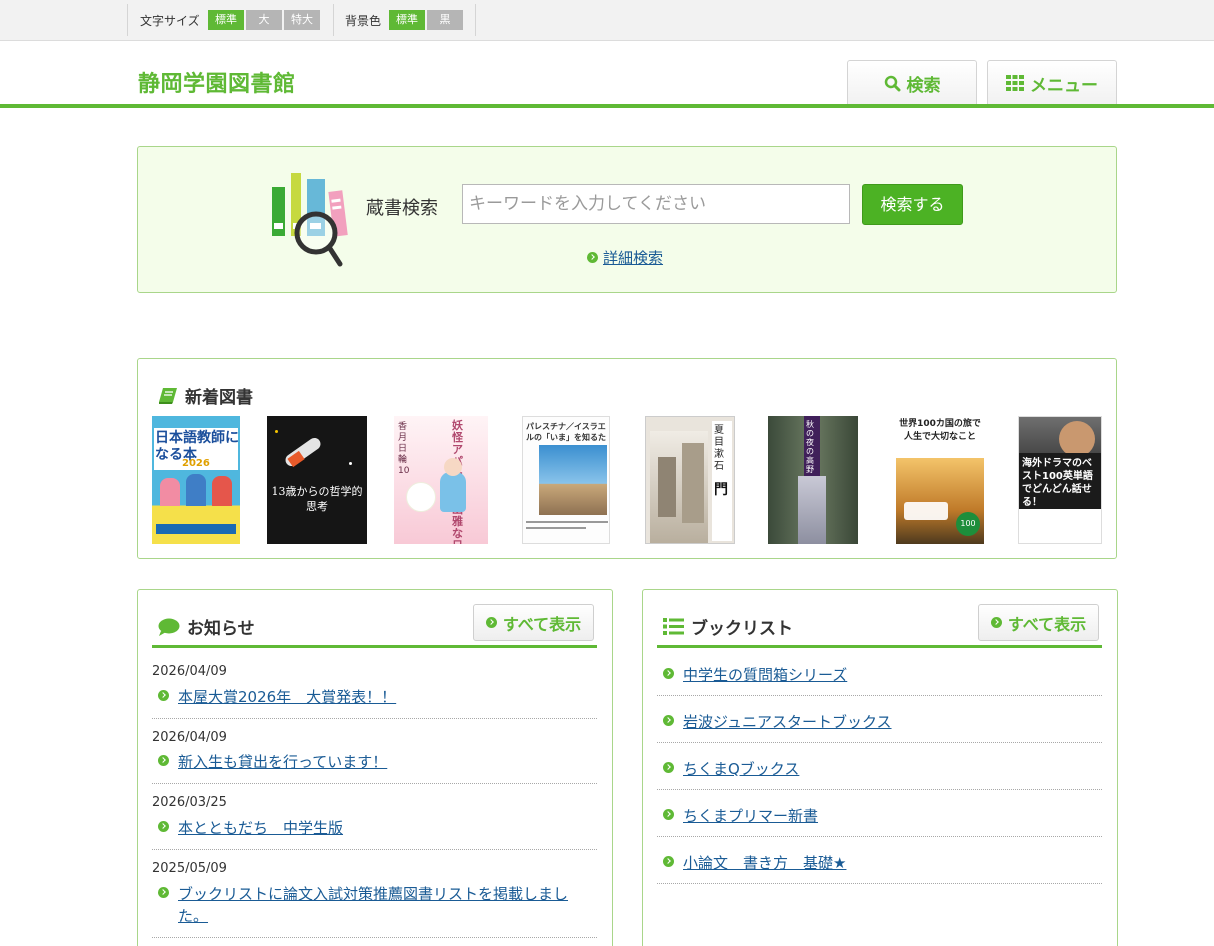  I want to click on news-date: 2025/05/09, so click(189, 868).